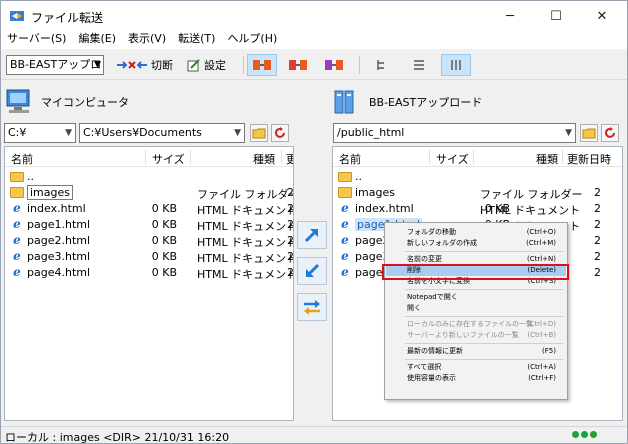  I want to click on context-menu-item: Notepadで開く, so click(476, 297).